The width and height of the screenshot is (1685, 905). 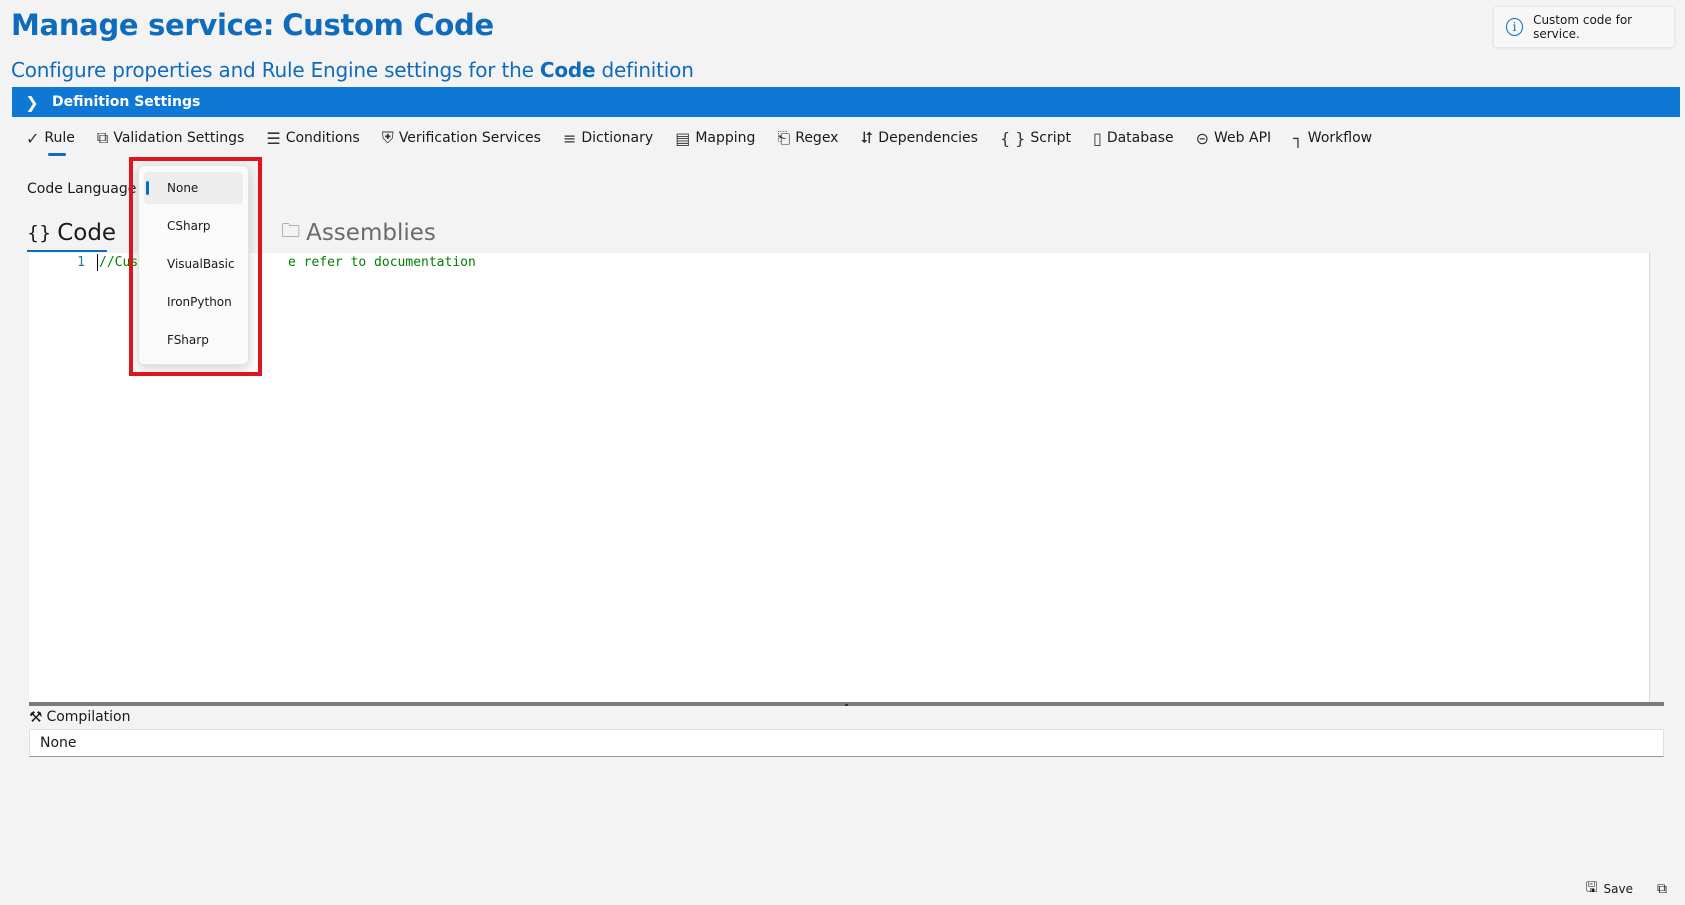 What do you see at coordinates (102, 137) in the screenshot?
I see `validation-icon: ⧉` at bounding box center [102, 137].